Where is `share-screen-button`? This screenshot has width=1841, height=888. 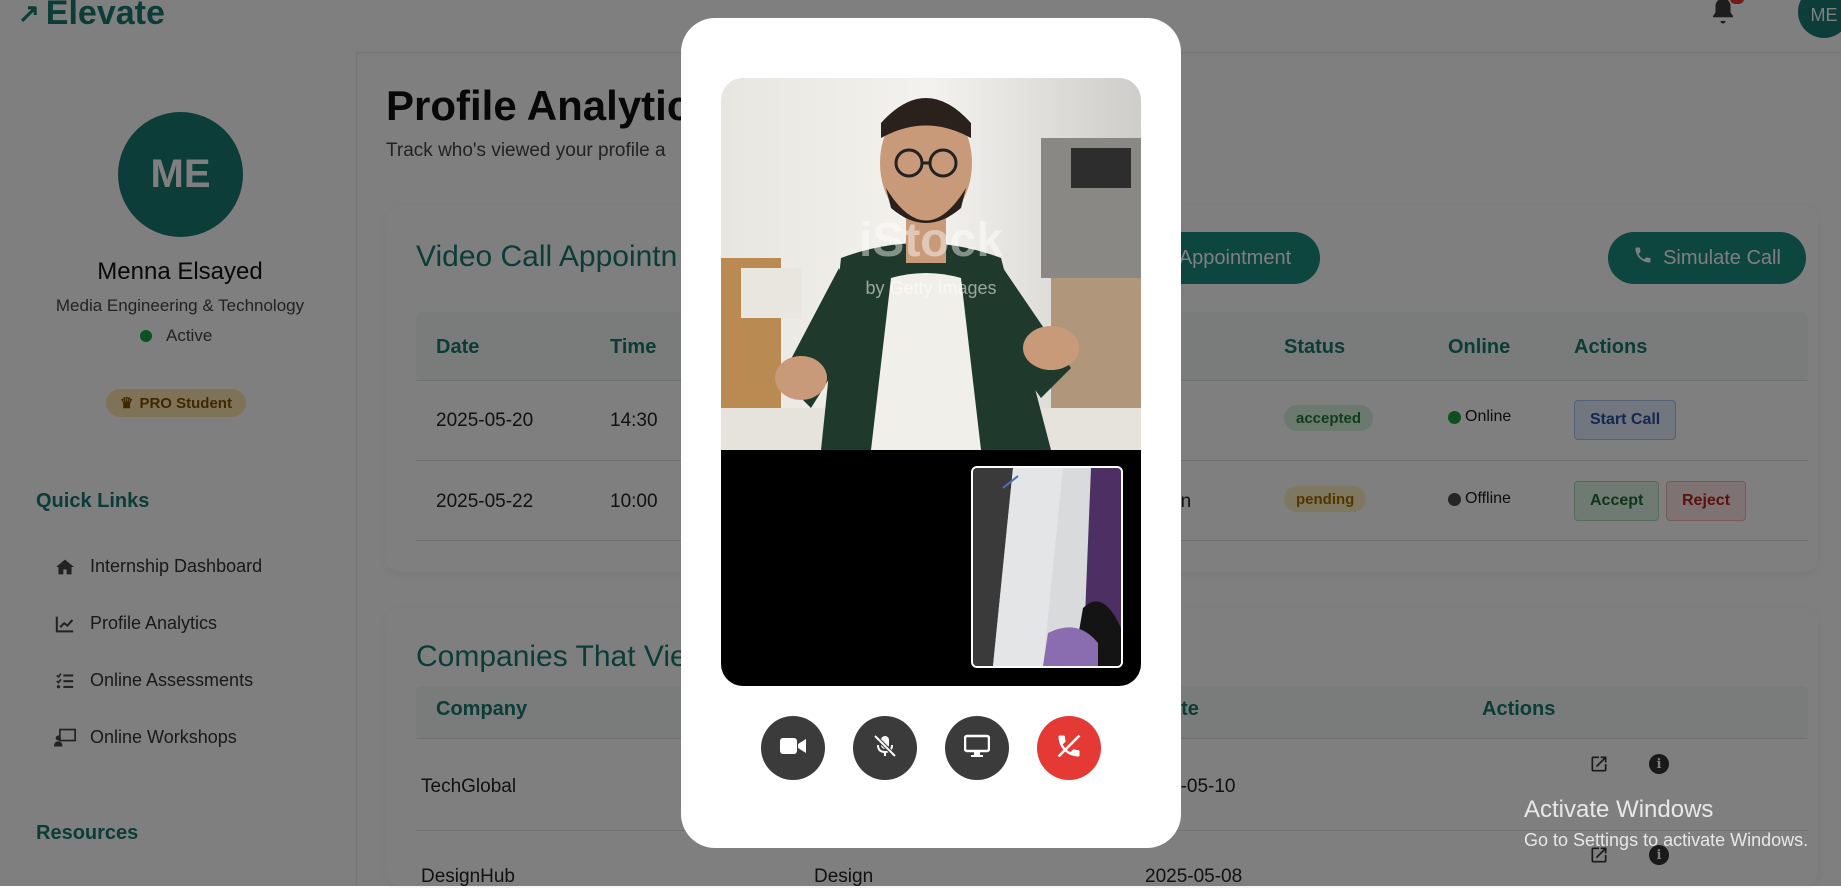 share-screen-button is located at coordinates (977, 748).